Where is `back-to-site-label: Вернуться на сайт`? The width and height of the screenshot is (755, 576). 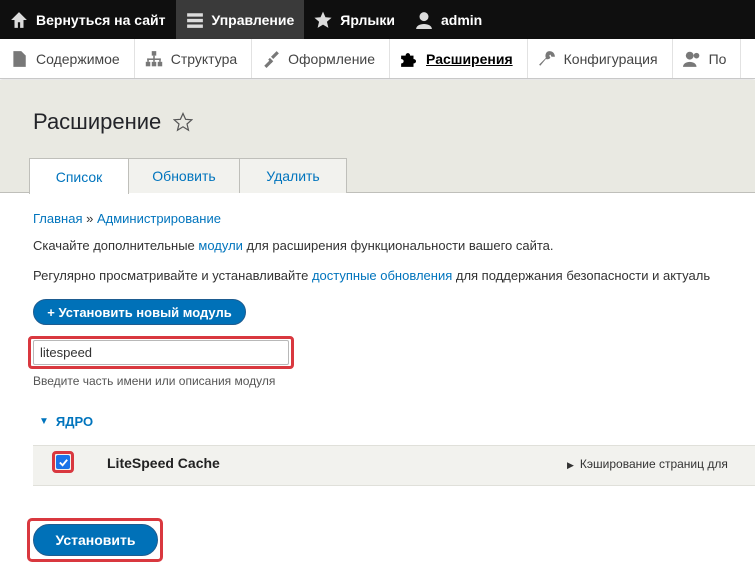
back-to-site-label: Вернуться на сайт is located at coordinates (101, 19).